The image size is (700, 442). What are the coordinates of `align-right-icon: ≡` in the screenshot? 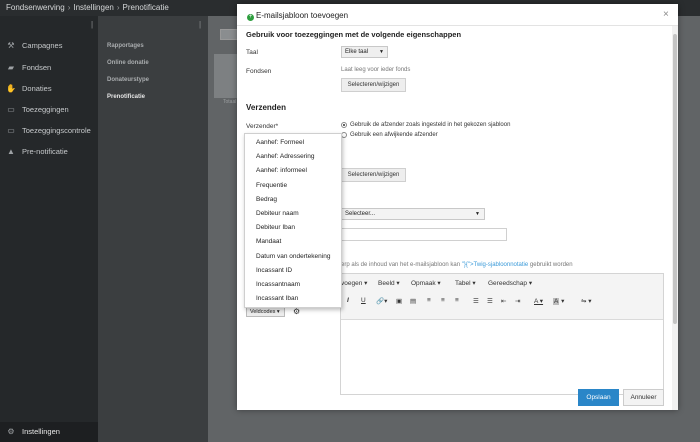 It's located at (457, 300).